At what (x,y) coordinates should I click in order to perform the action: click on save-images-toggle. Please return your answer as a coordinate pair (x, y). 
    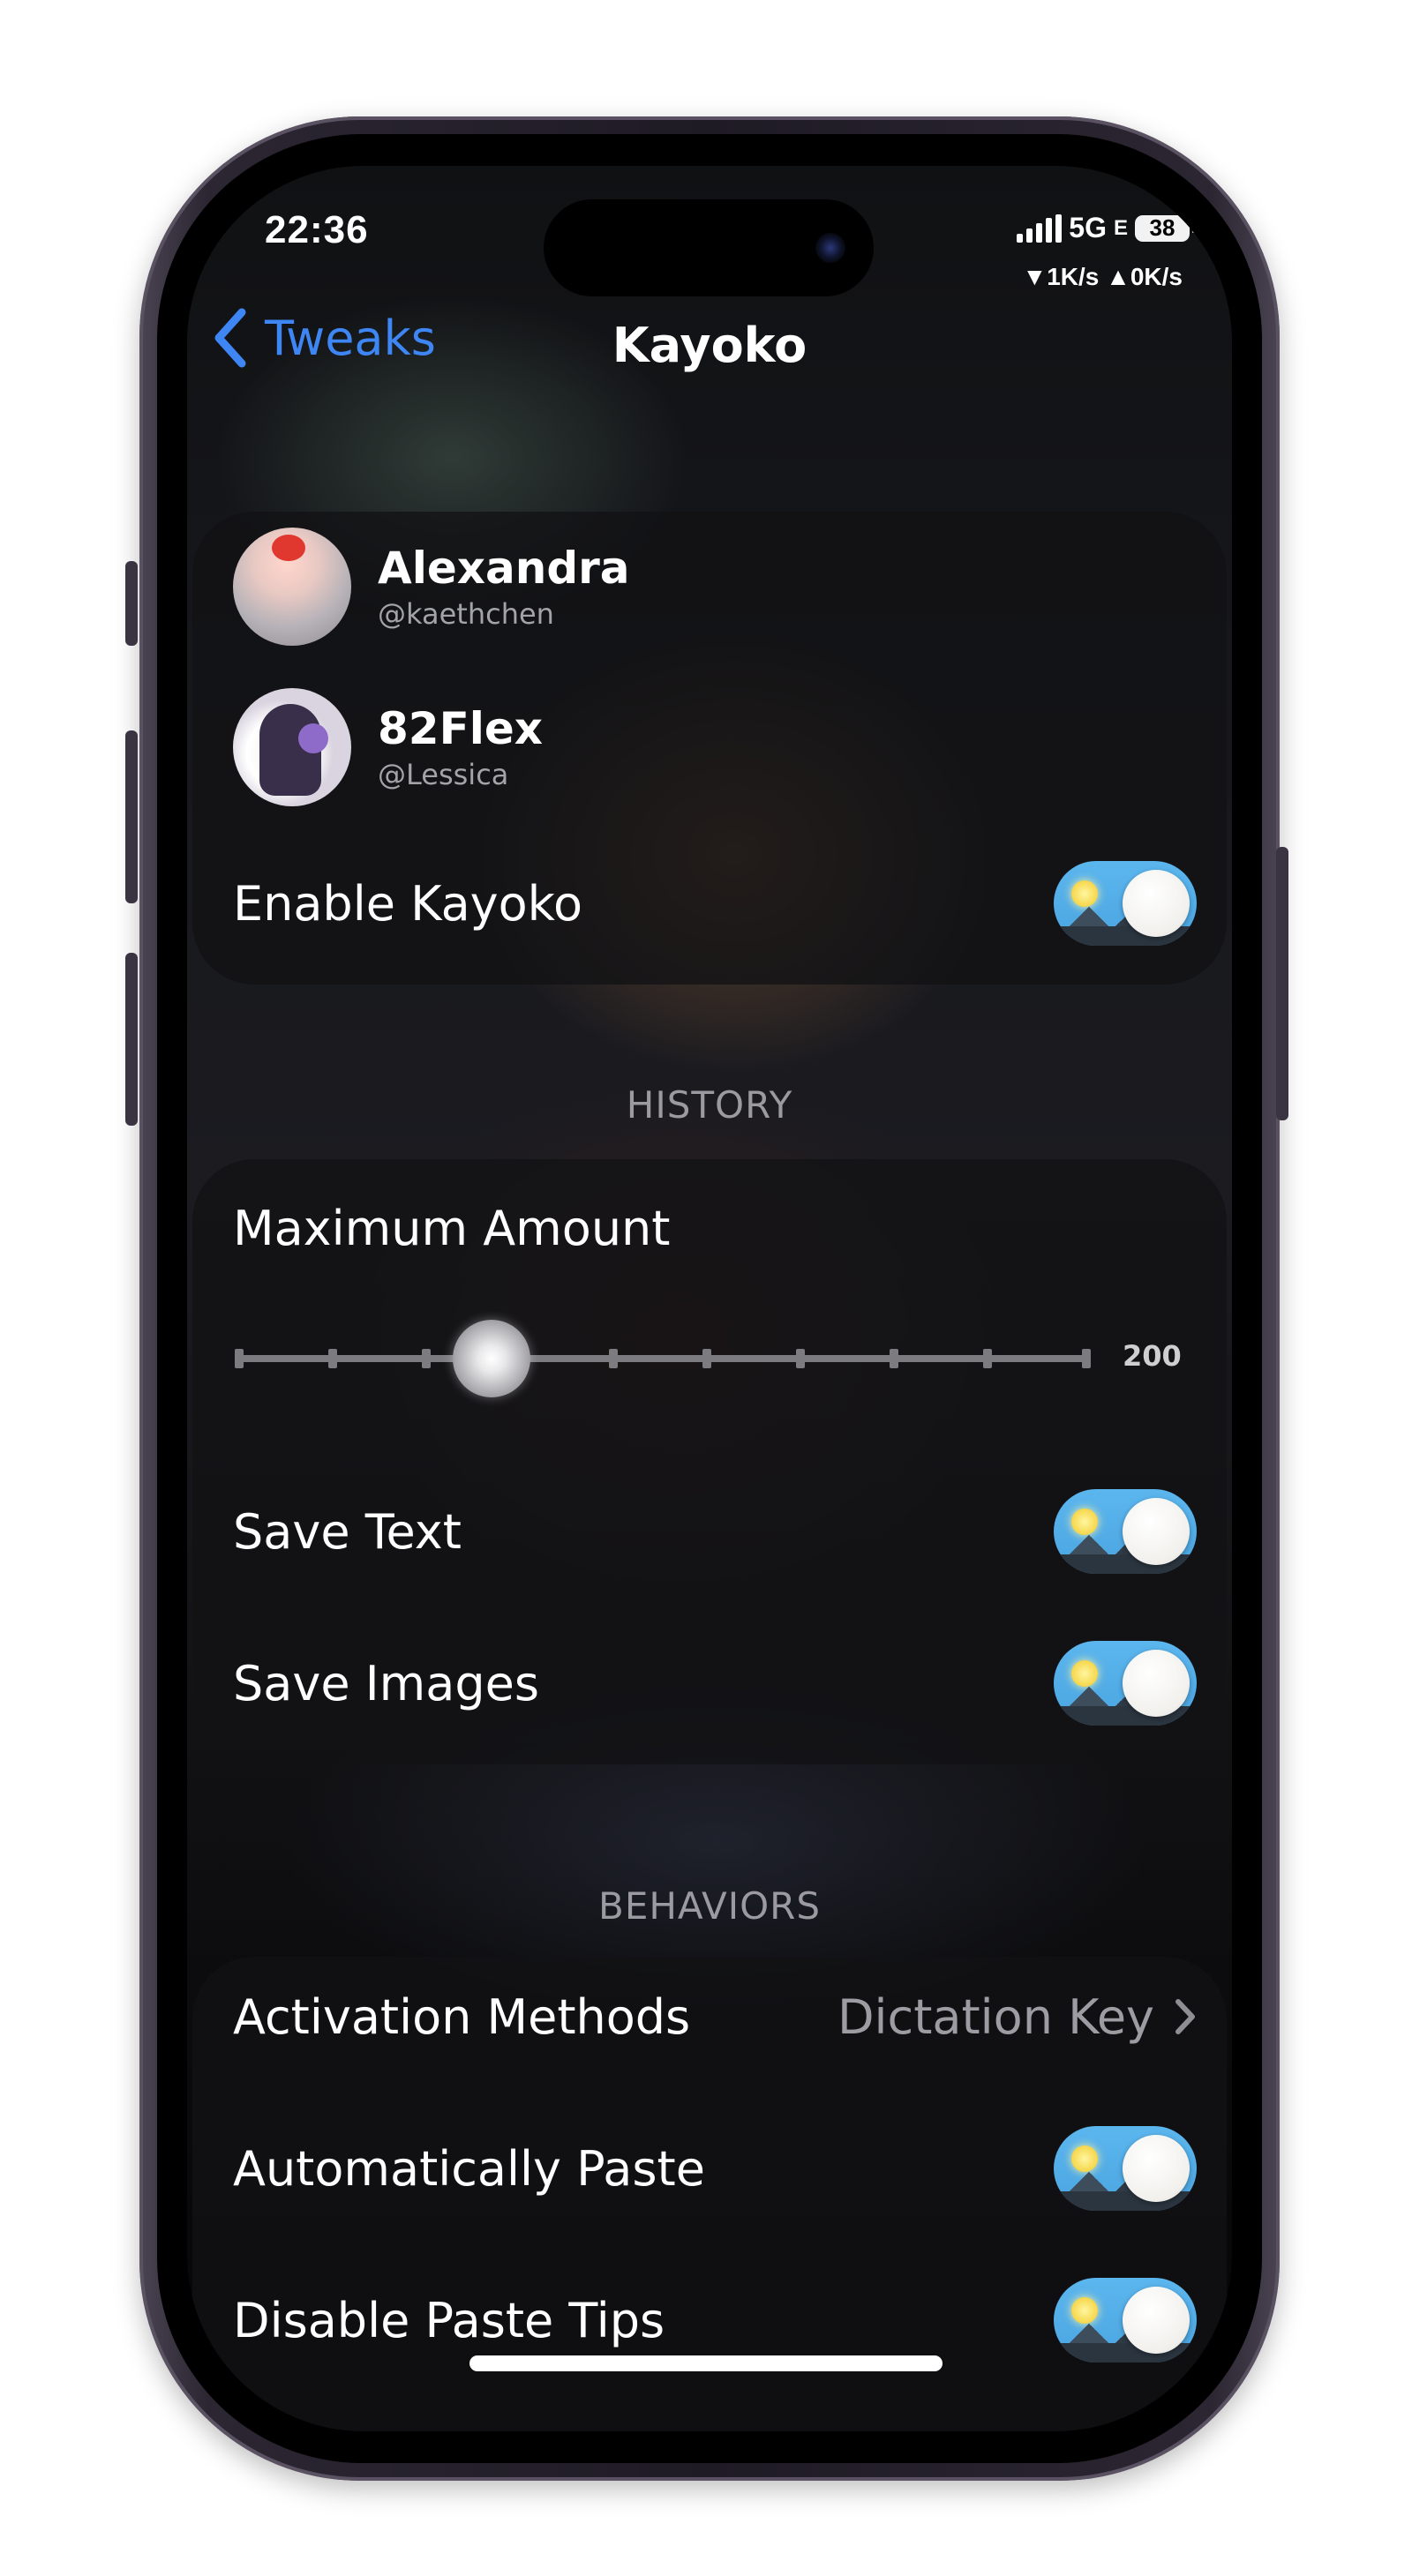
    Looking at the image, I should click on (1125, 1684).